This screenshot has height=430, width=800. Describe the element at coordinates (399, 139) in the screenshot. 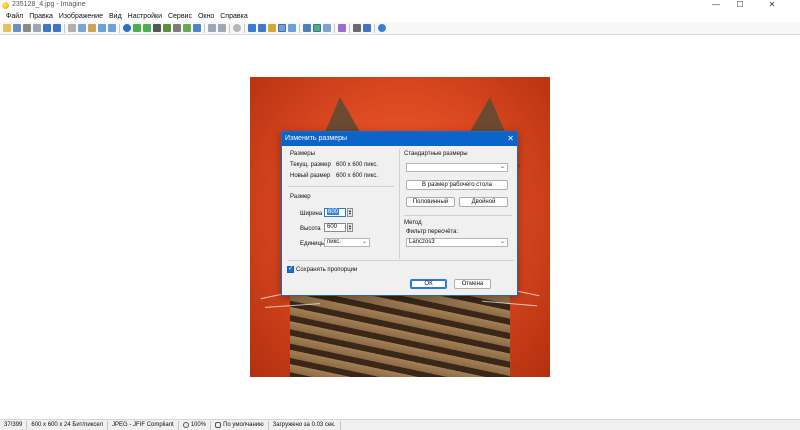

I see `dialog-title-bar: Изменить размеры ✕` at that location.